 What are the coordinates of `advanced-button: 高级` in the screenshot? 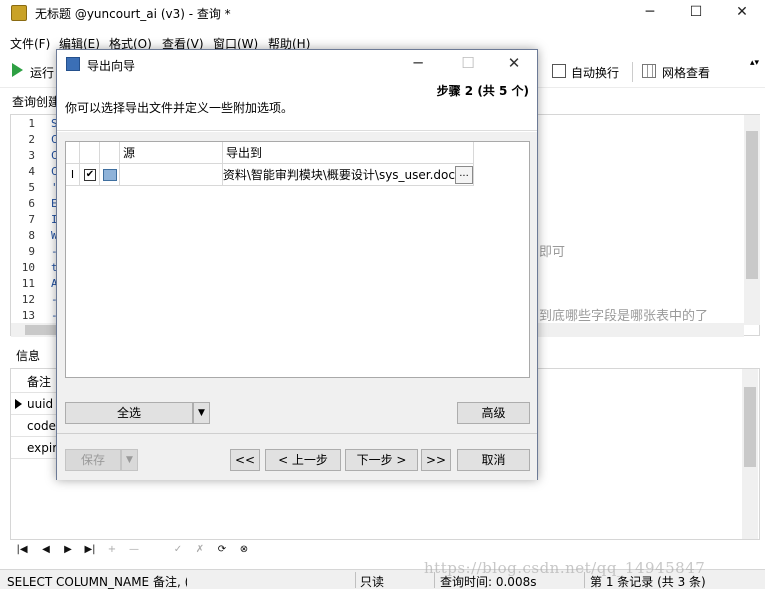 It's located at (493, 413).